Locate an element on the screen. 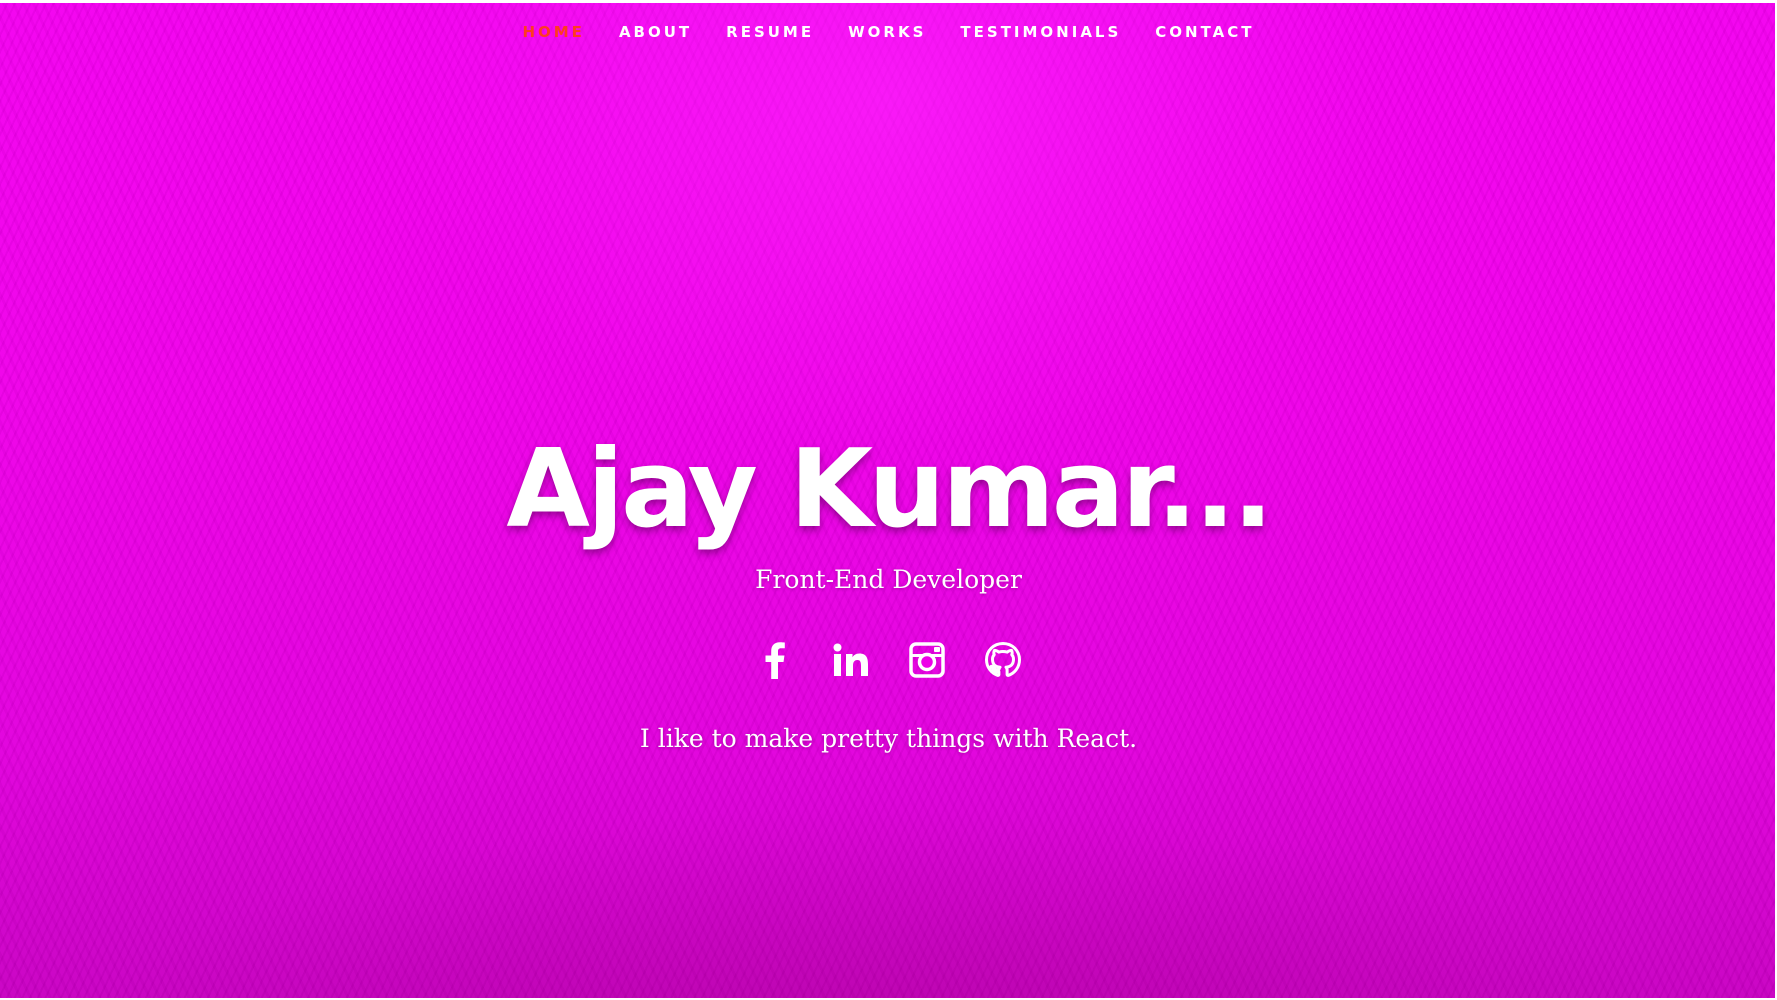  nav-item-about: ABOUT is located at coordinates (655, 32).